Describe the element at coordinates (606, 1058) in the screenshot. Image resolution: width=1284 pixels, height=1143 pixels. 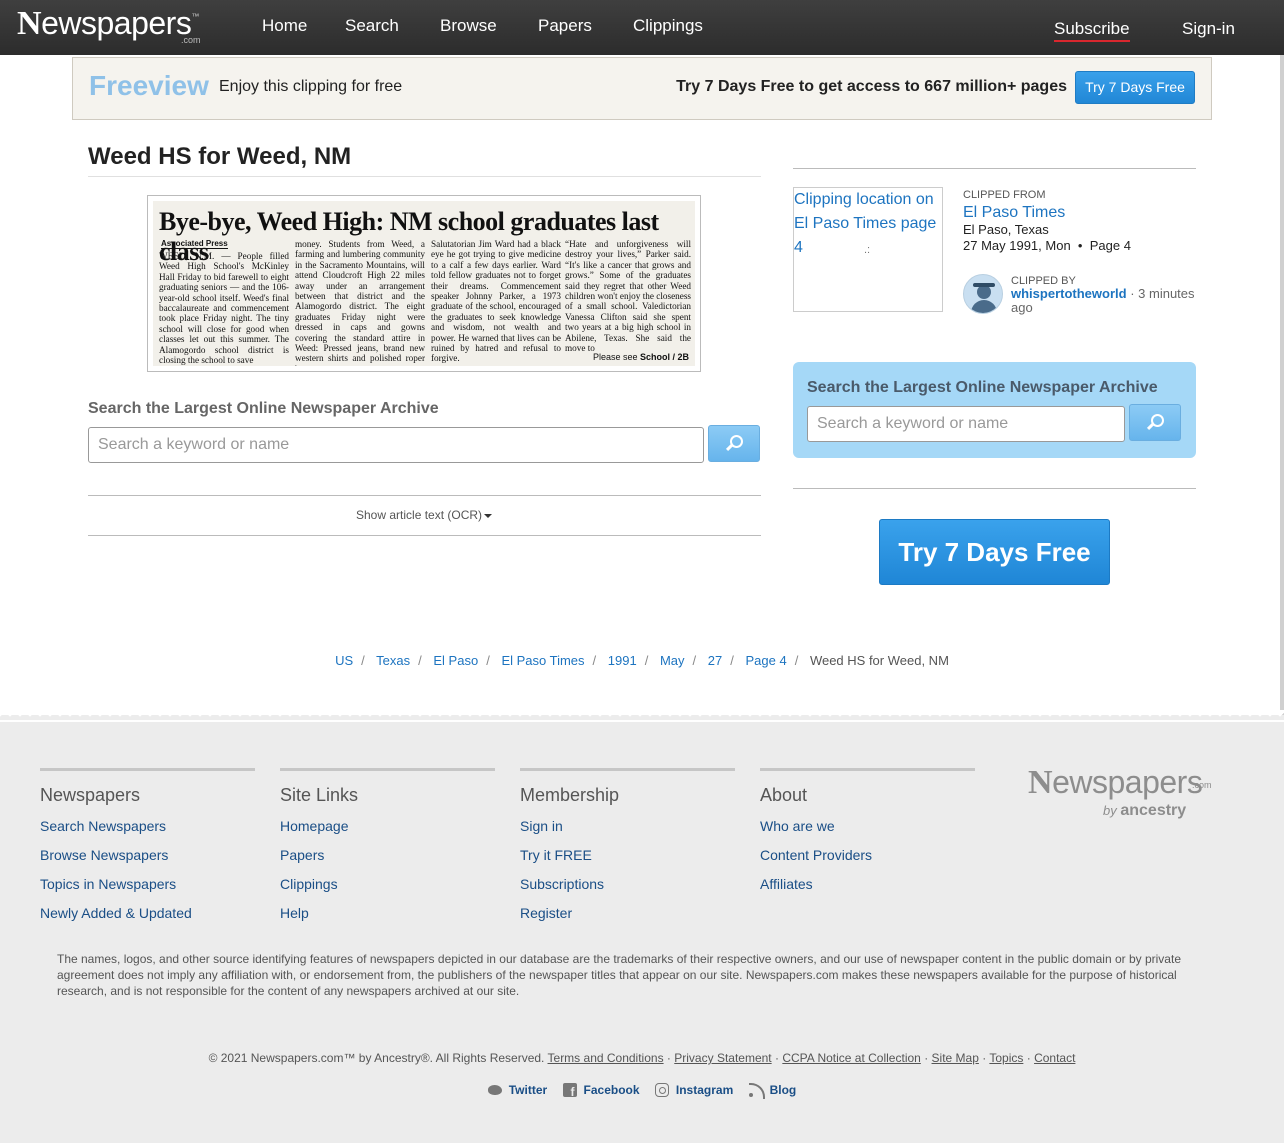
I see `terms-link: Terms and Conditions` at that location.